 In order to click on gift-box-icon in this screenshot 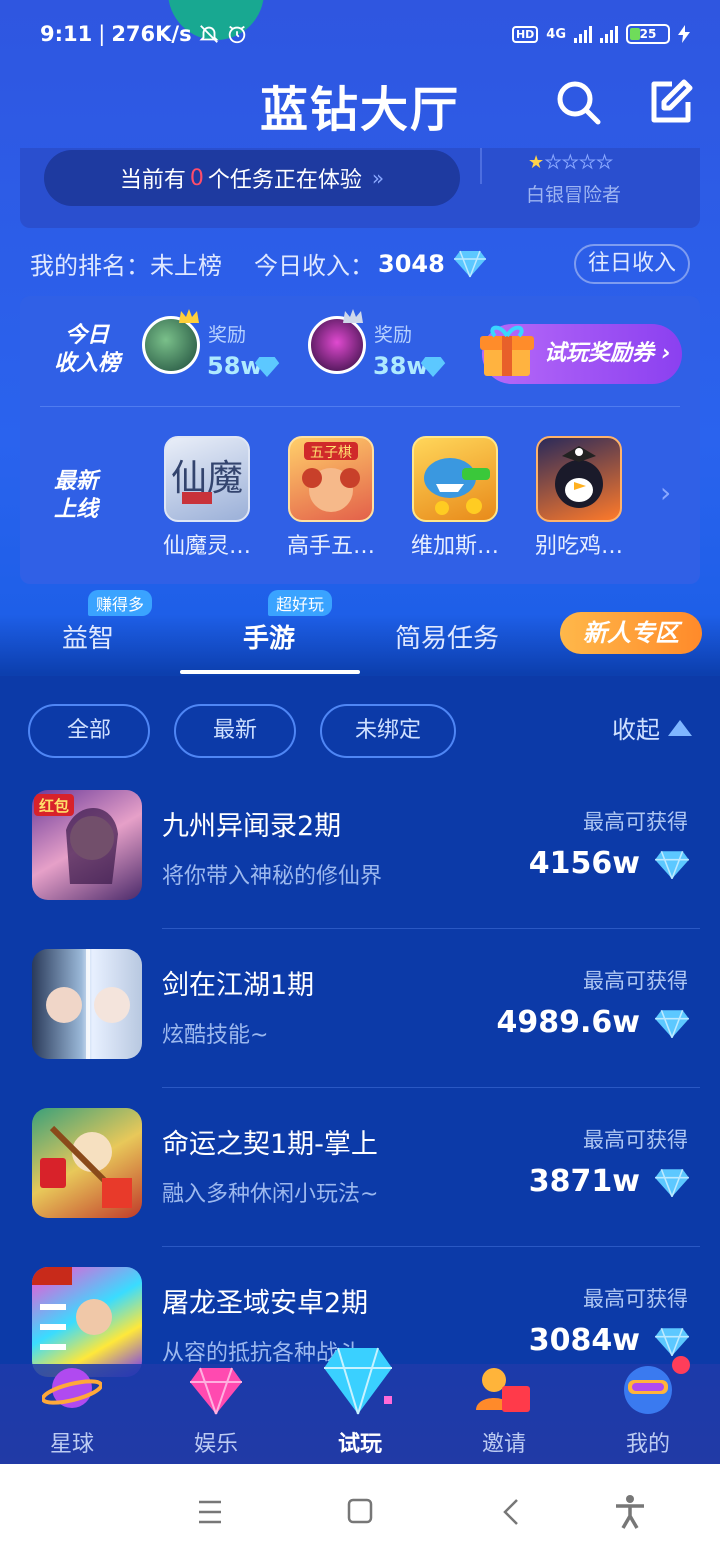, I will do `click(507, 350)`.